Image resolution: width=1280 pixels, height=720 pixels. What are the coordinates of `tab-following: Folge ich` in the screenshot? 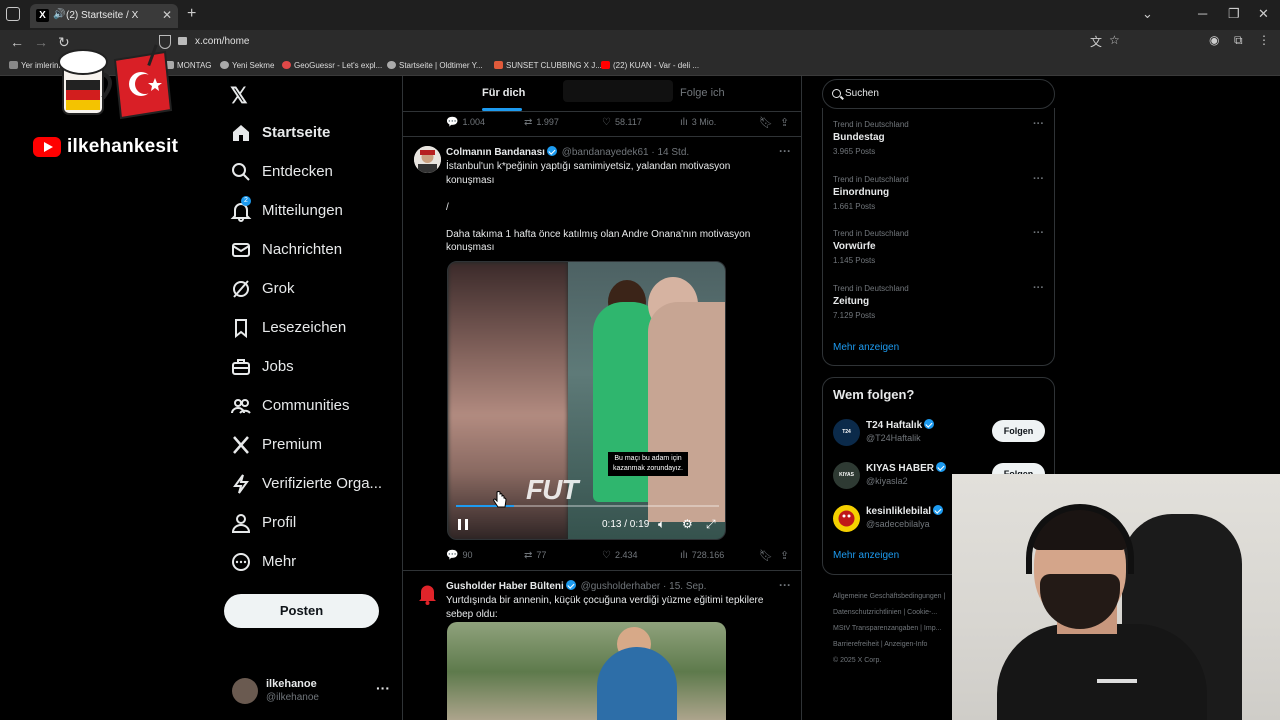 It's located at (702, 93).